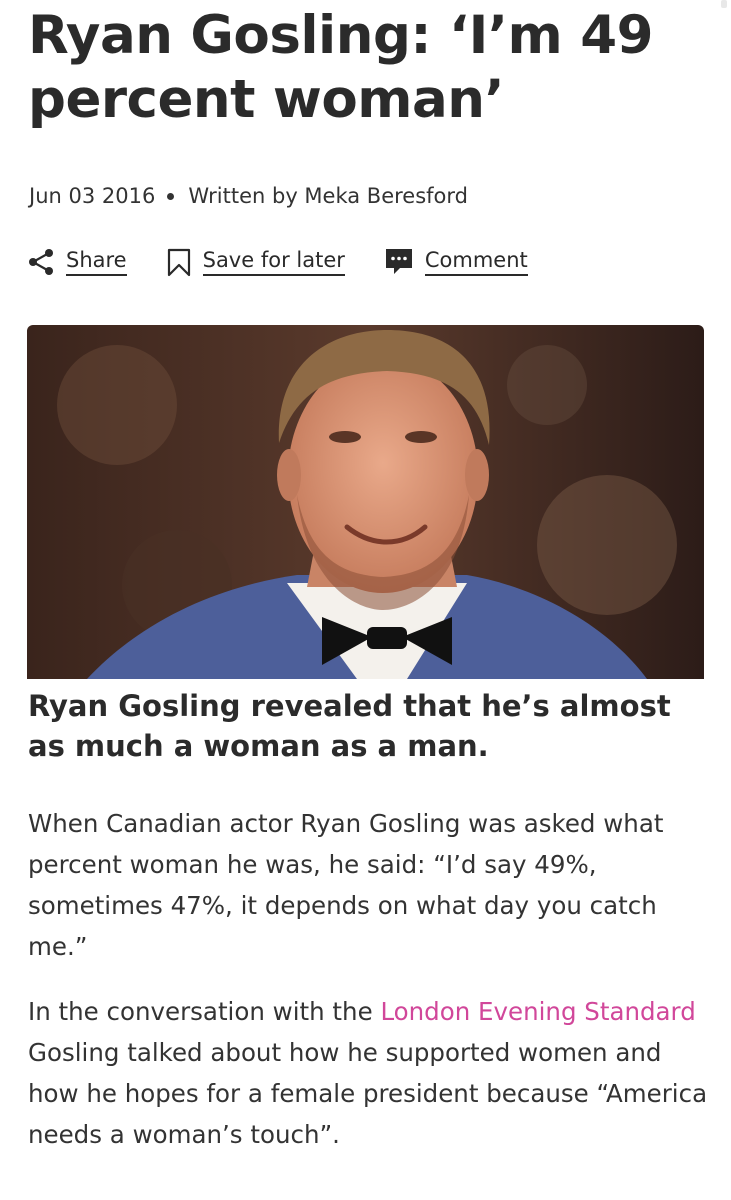 The height and width of the screenshot is (1200, 731). I want to click on share-icon, so click(41, 262).